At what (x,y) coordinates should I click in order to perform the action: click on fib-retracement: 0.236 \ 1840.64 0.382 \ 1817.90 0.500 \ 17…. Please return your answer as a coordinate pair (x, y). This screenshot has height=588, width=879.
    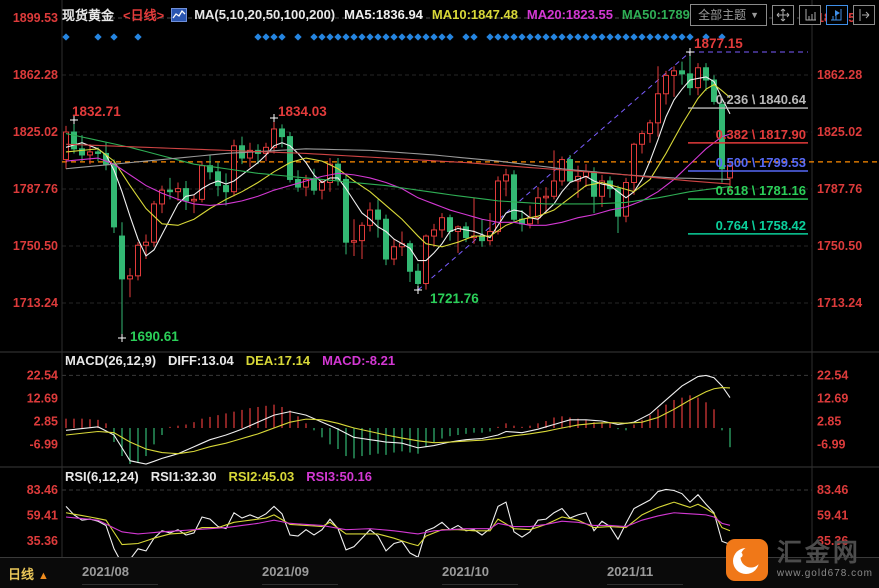
    Looking at the image, I should click on (748, 163).